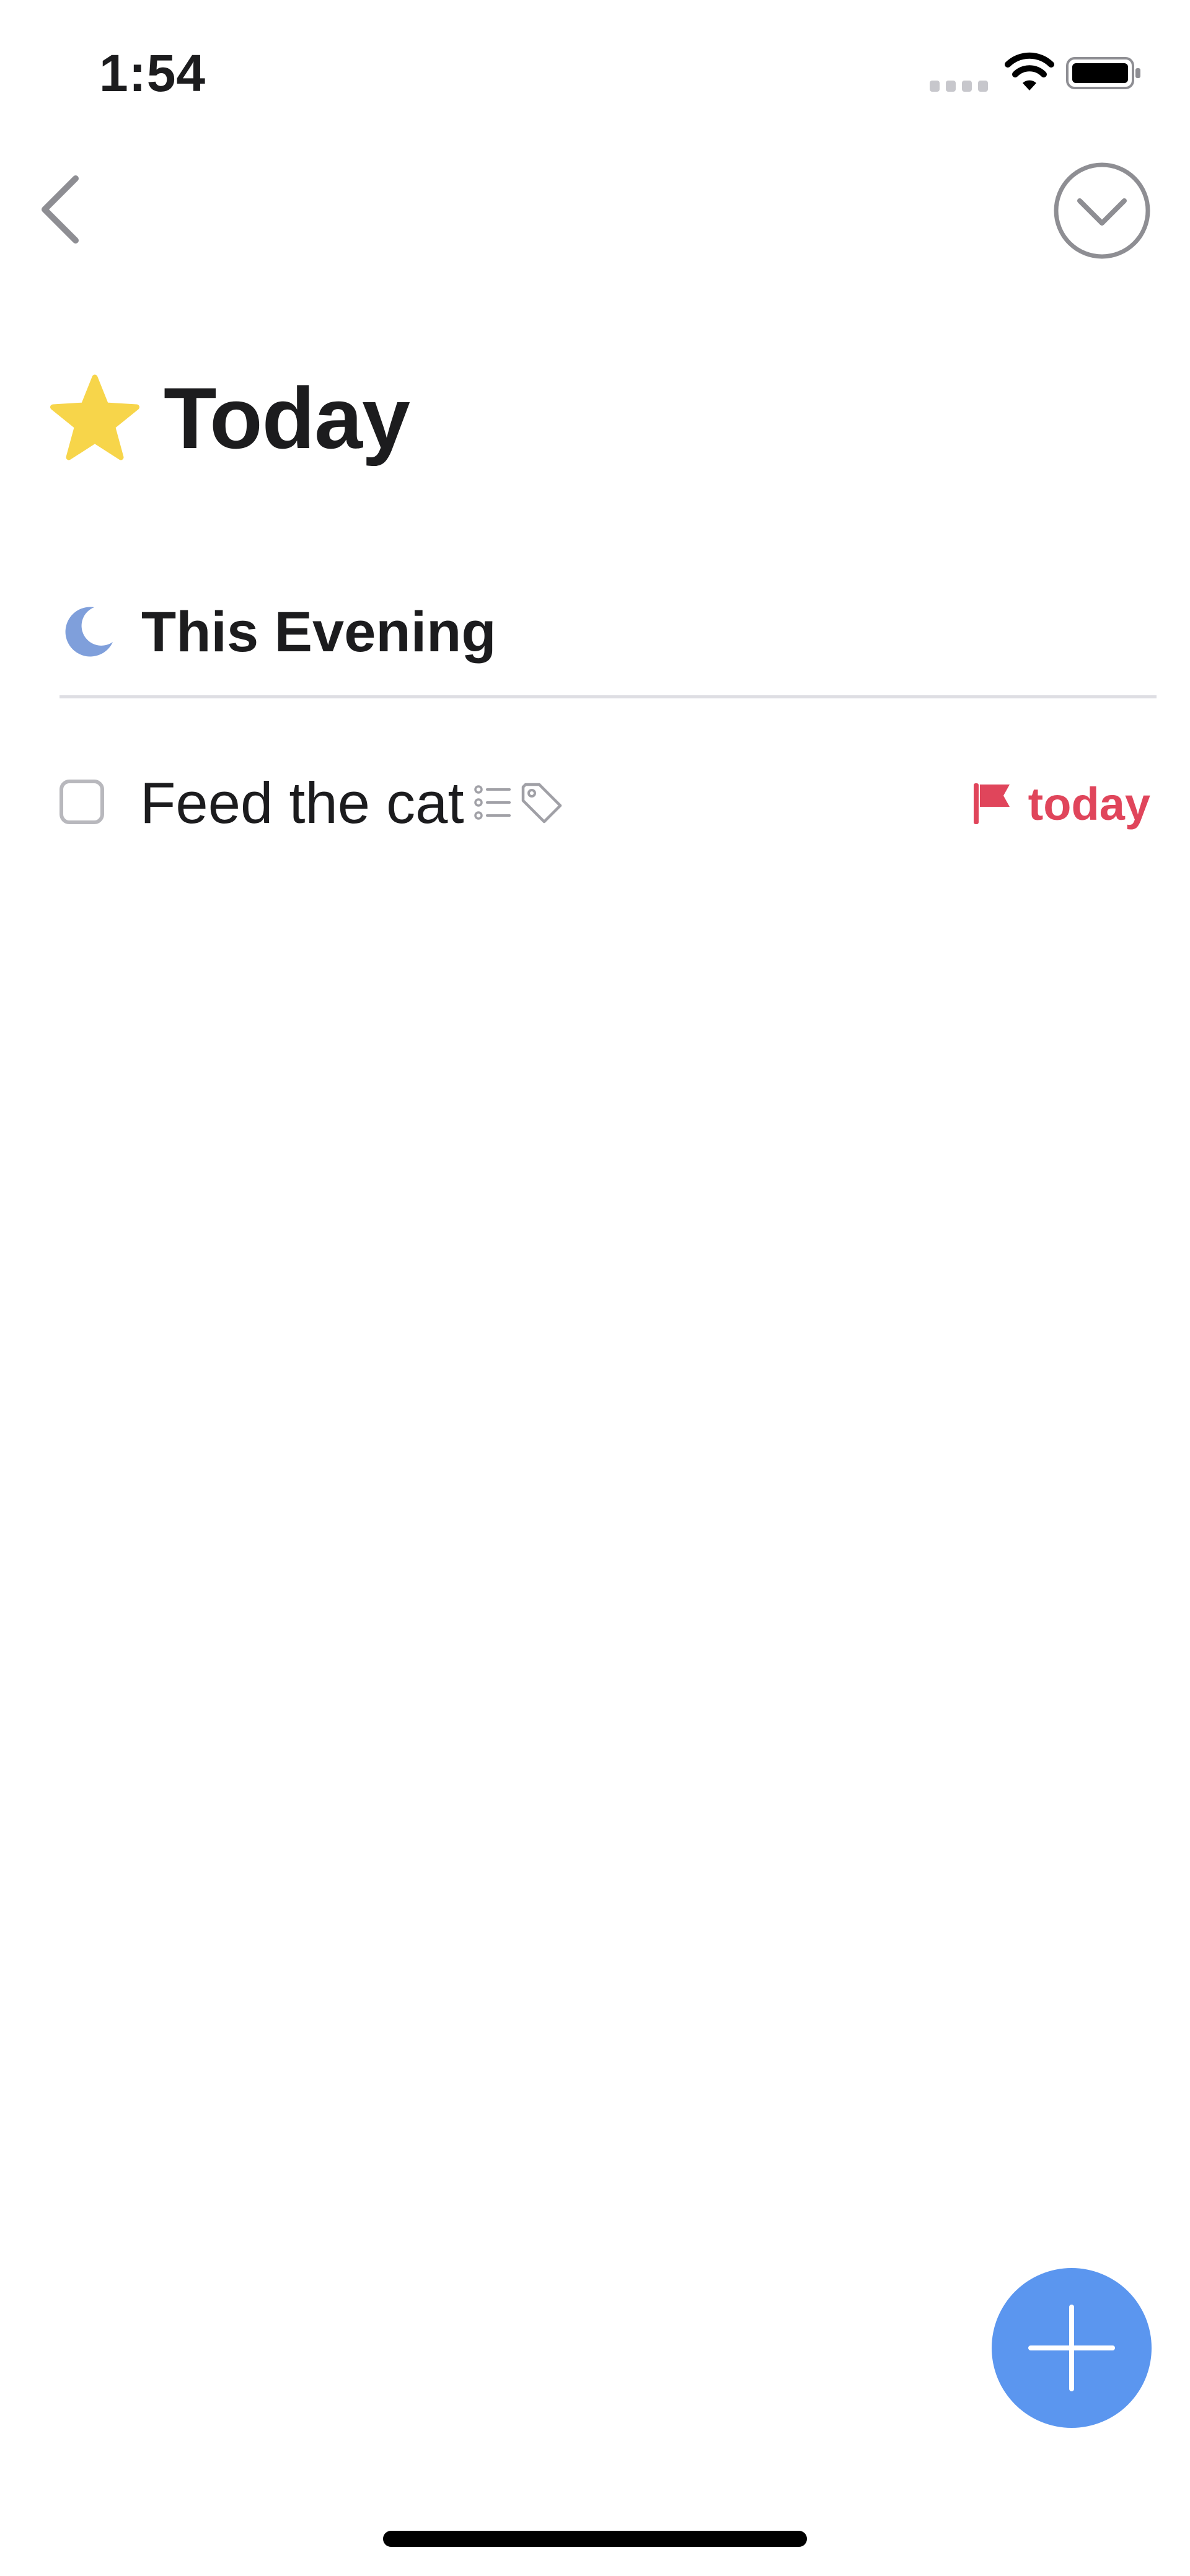  I want to click on task-row: Feed the cat today, so click(605, 804).